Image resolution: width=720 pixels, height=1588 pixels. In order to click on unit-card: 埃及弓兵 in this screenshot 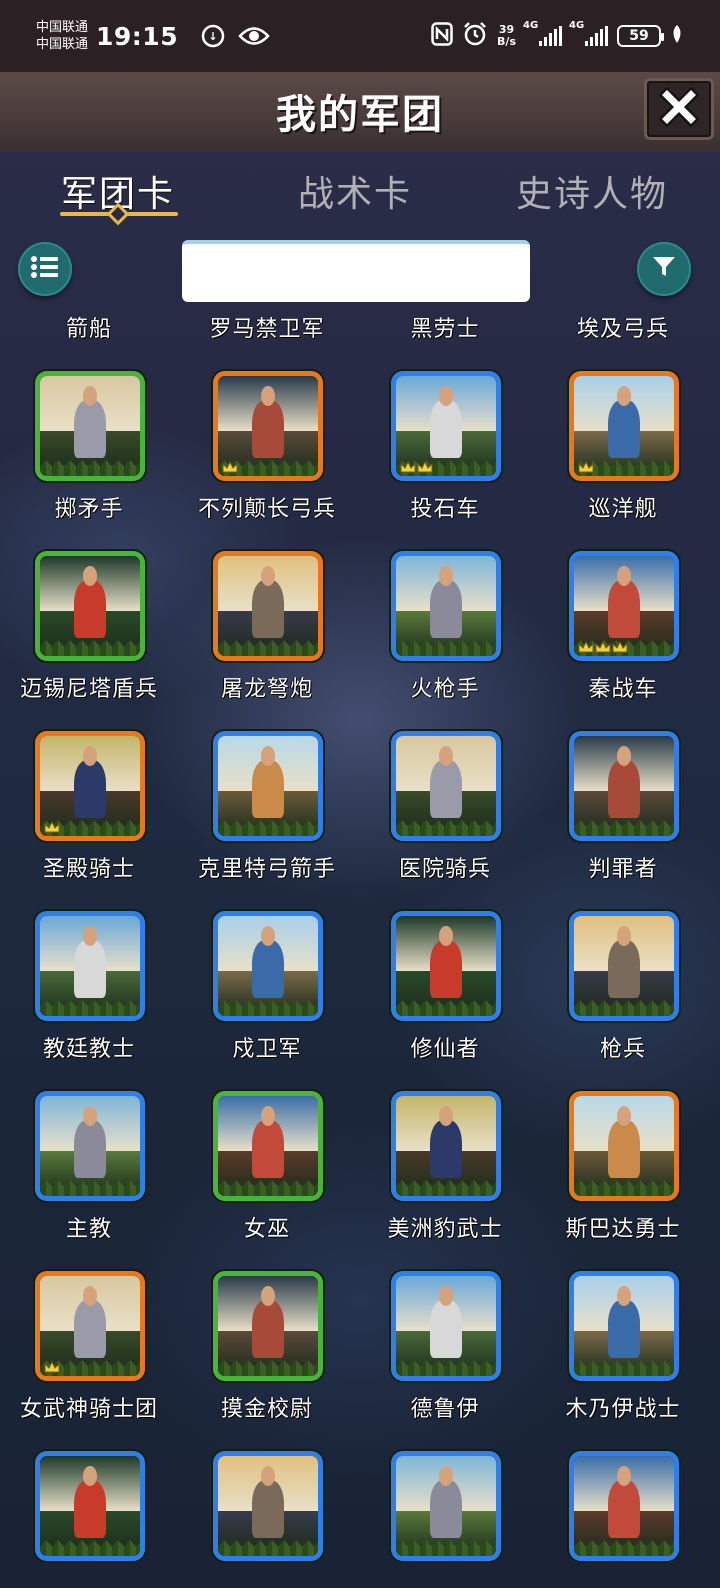, I will do `click(623, 332)`.